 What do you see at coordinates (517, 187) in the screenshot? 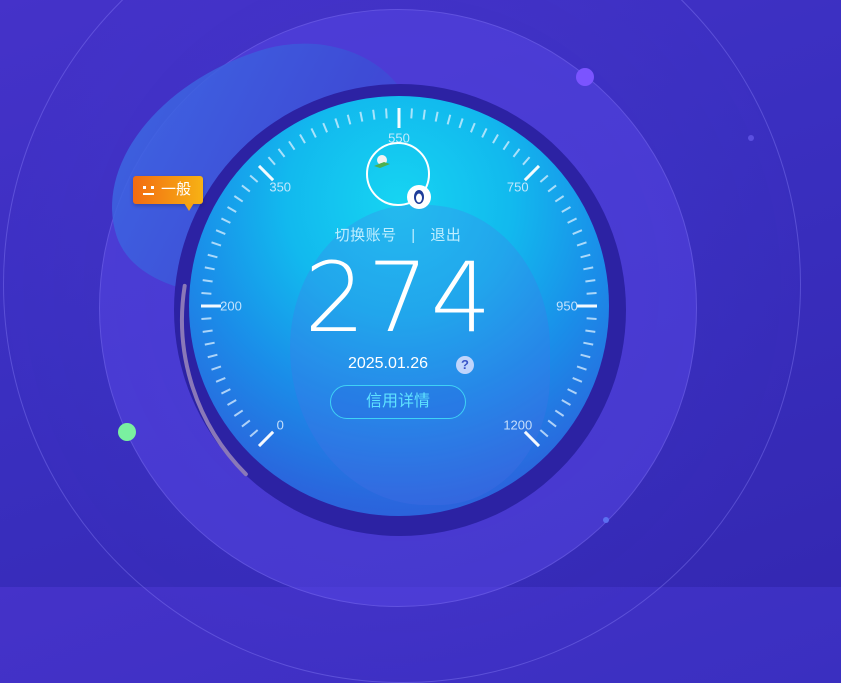
I see `gauge-label-750: 750` at bounding box center [517, 187].